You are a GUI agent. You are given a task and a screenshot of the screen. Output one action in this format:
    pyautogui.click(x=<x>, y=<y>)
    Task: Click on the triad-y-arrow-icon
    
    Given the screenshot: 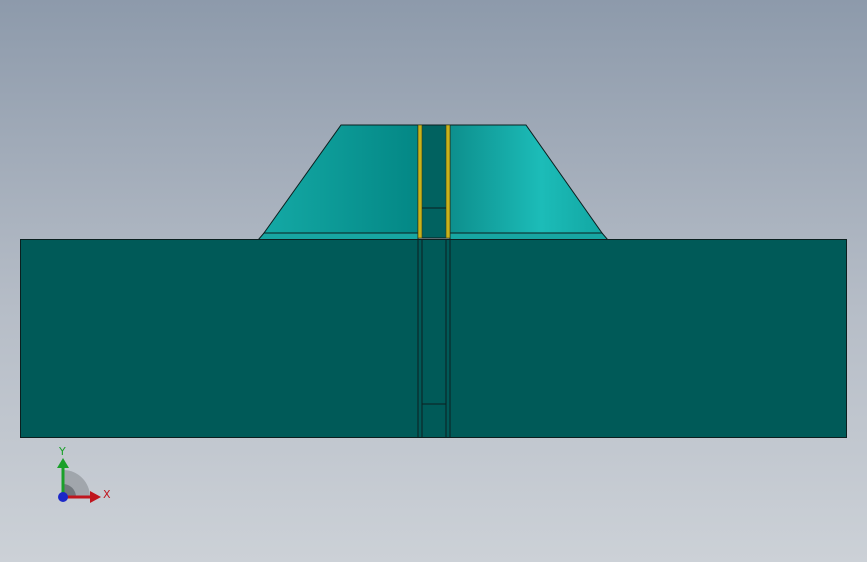 What is the action you would take?
    pyautogui.click(x=63, y=463)
    